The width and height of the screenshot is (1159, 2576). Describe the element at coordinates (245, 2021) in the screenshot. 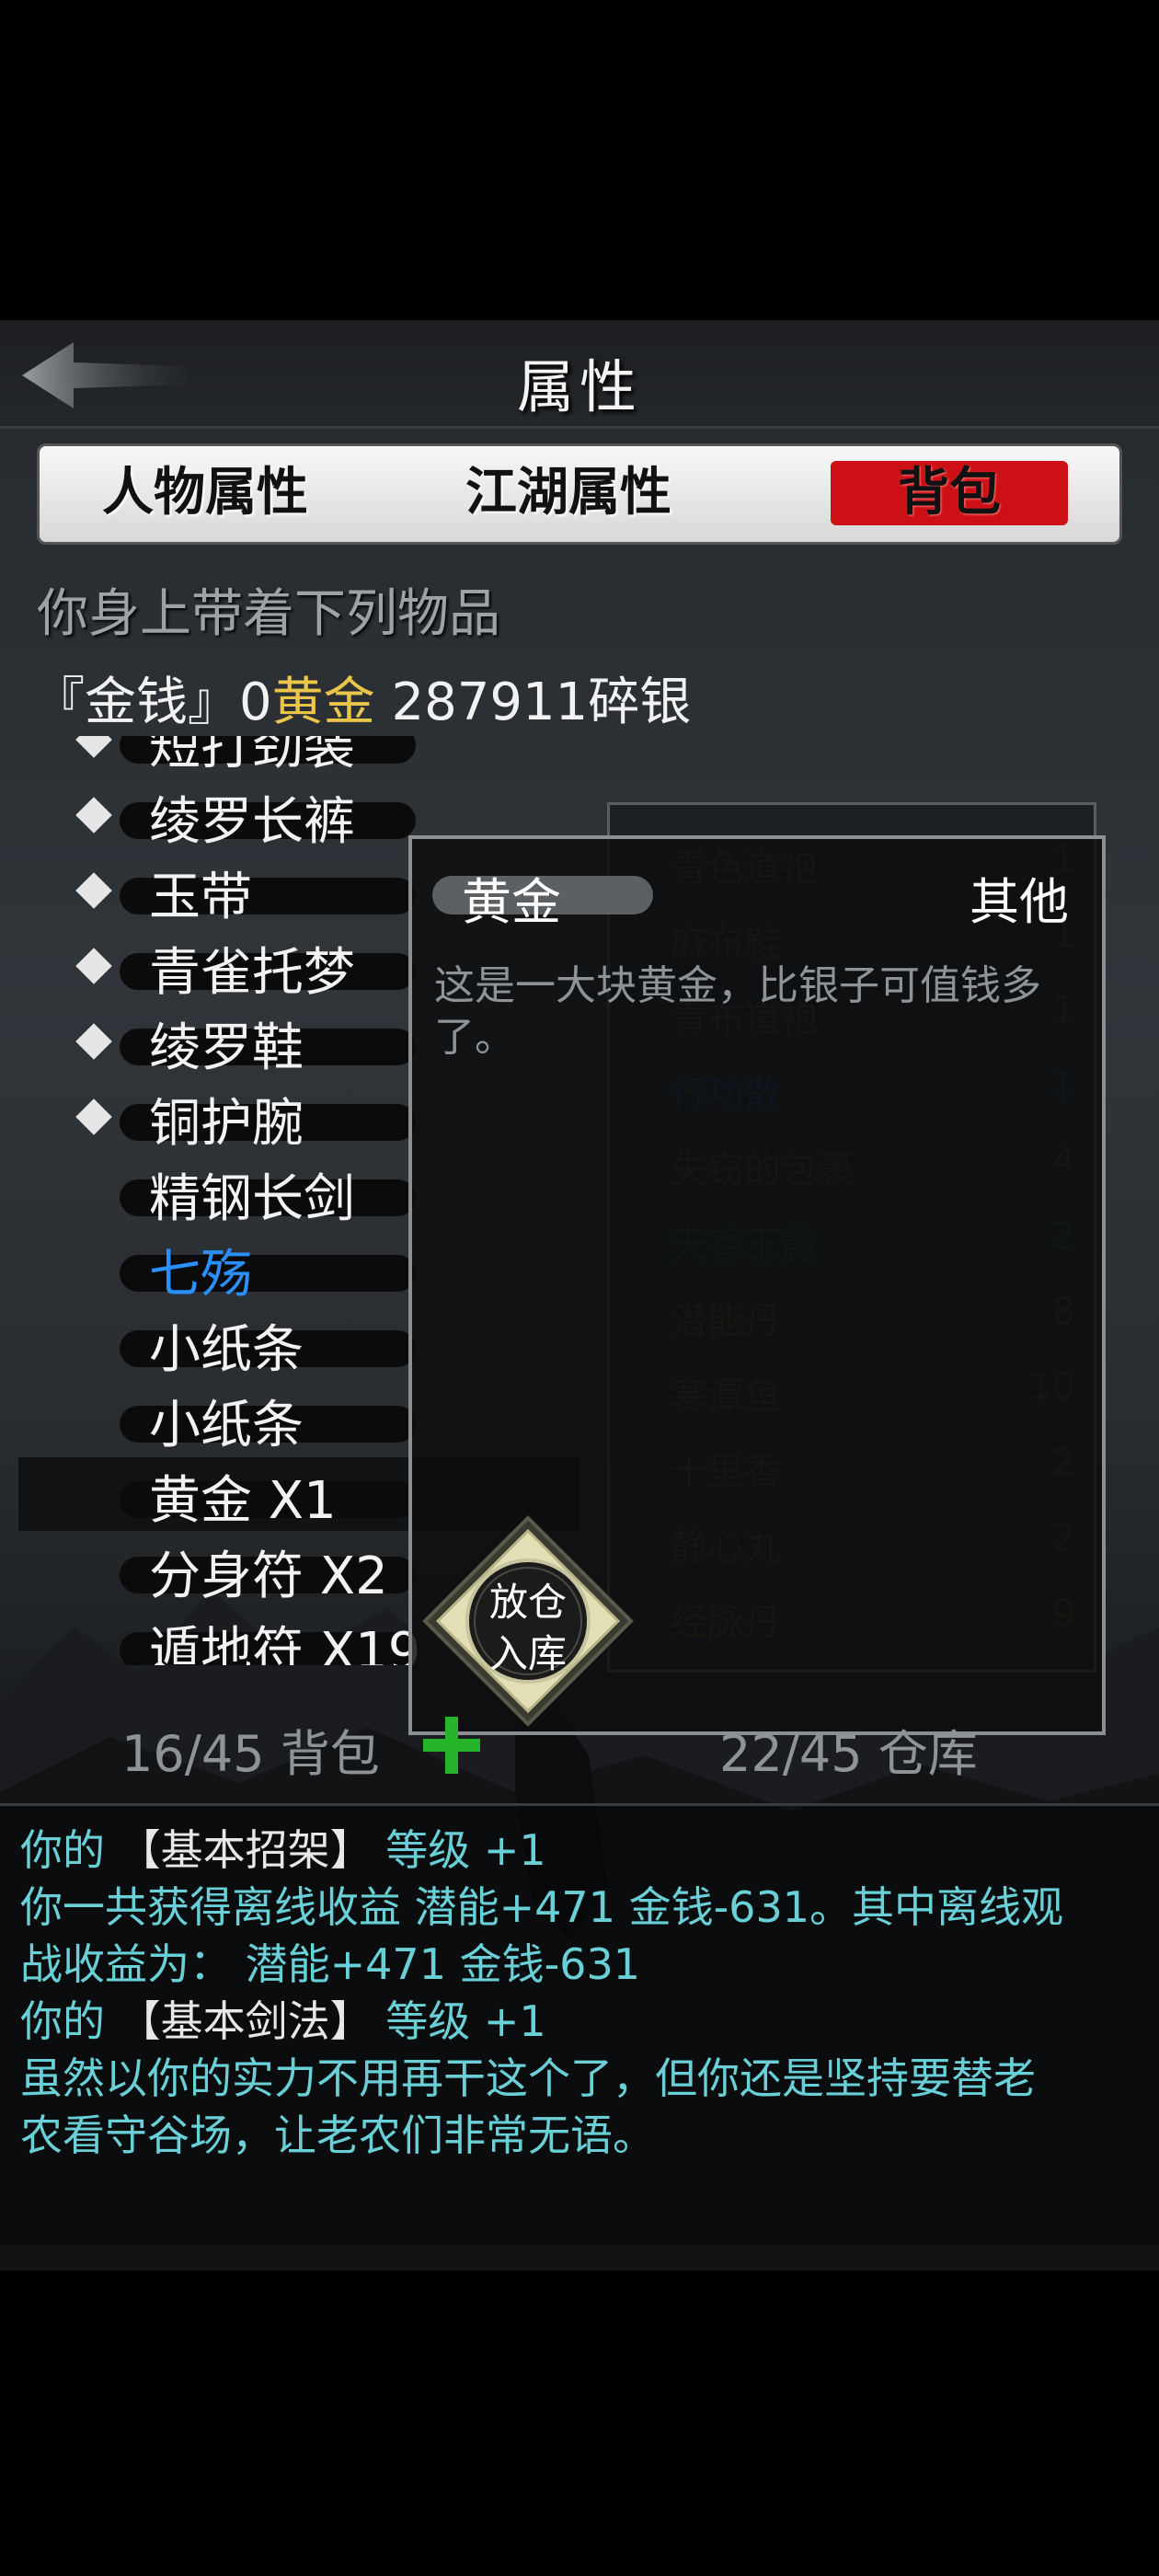

I see `log-skill-name: 【基本剑法】` at that location.